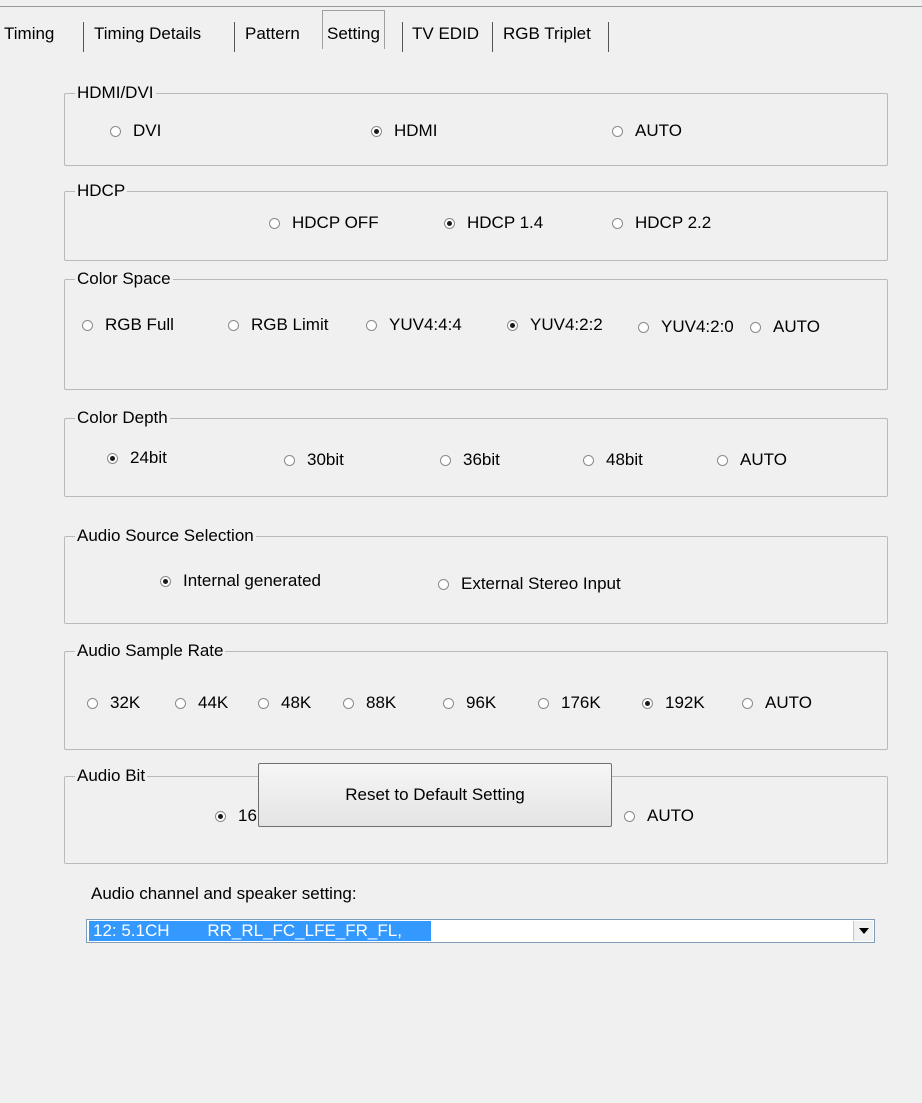 Image resolution: width=922 pixels, height=1103 pixels. I want to click on tab-rgb-triplet: RGB Triplet, so click(547, 31).